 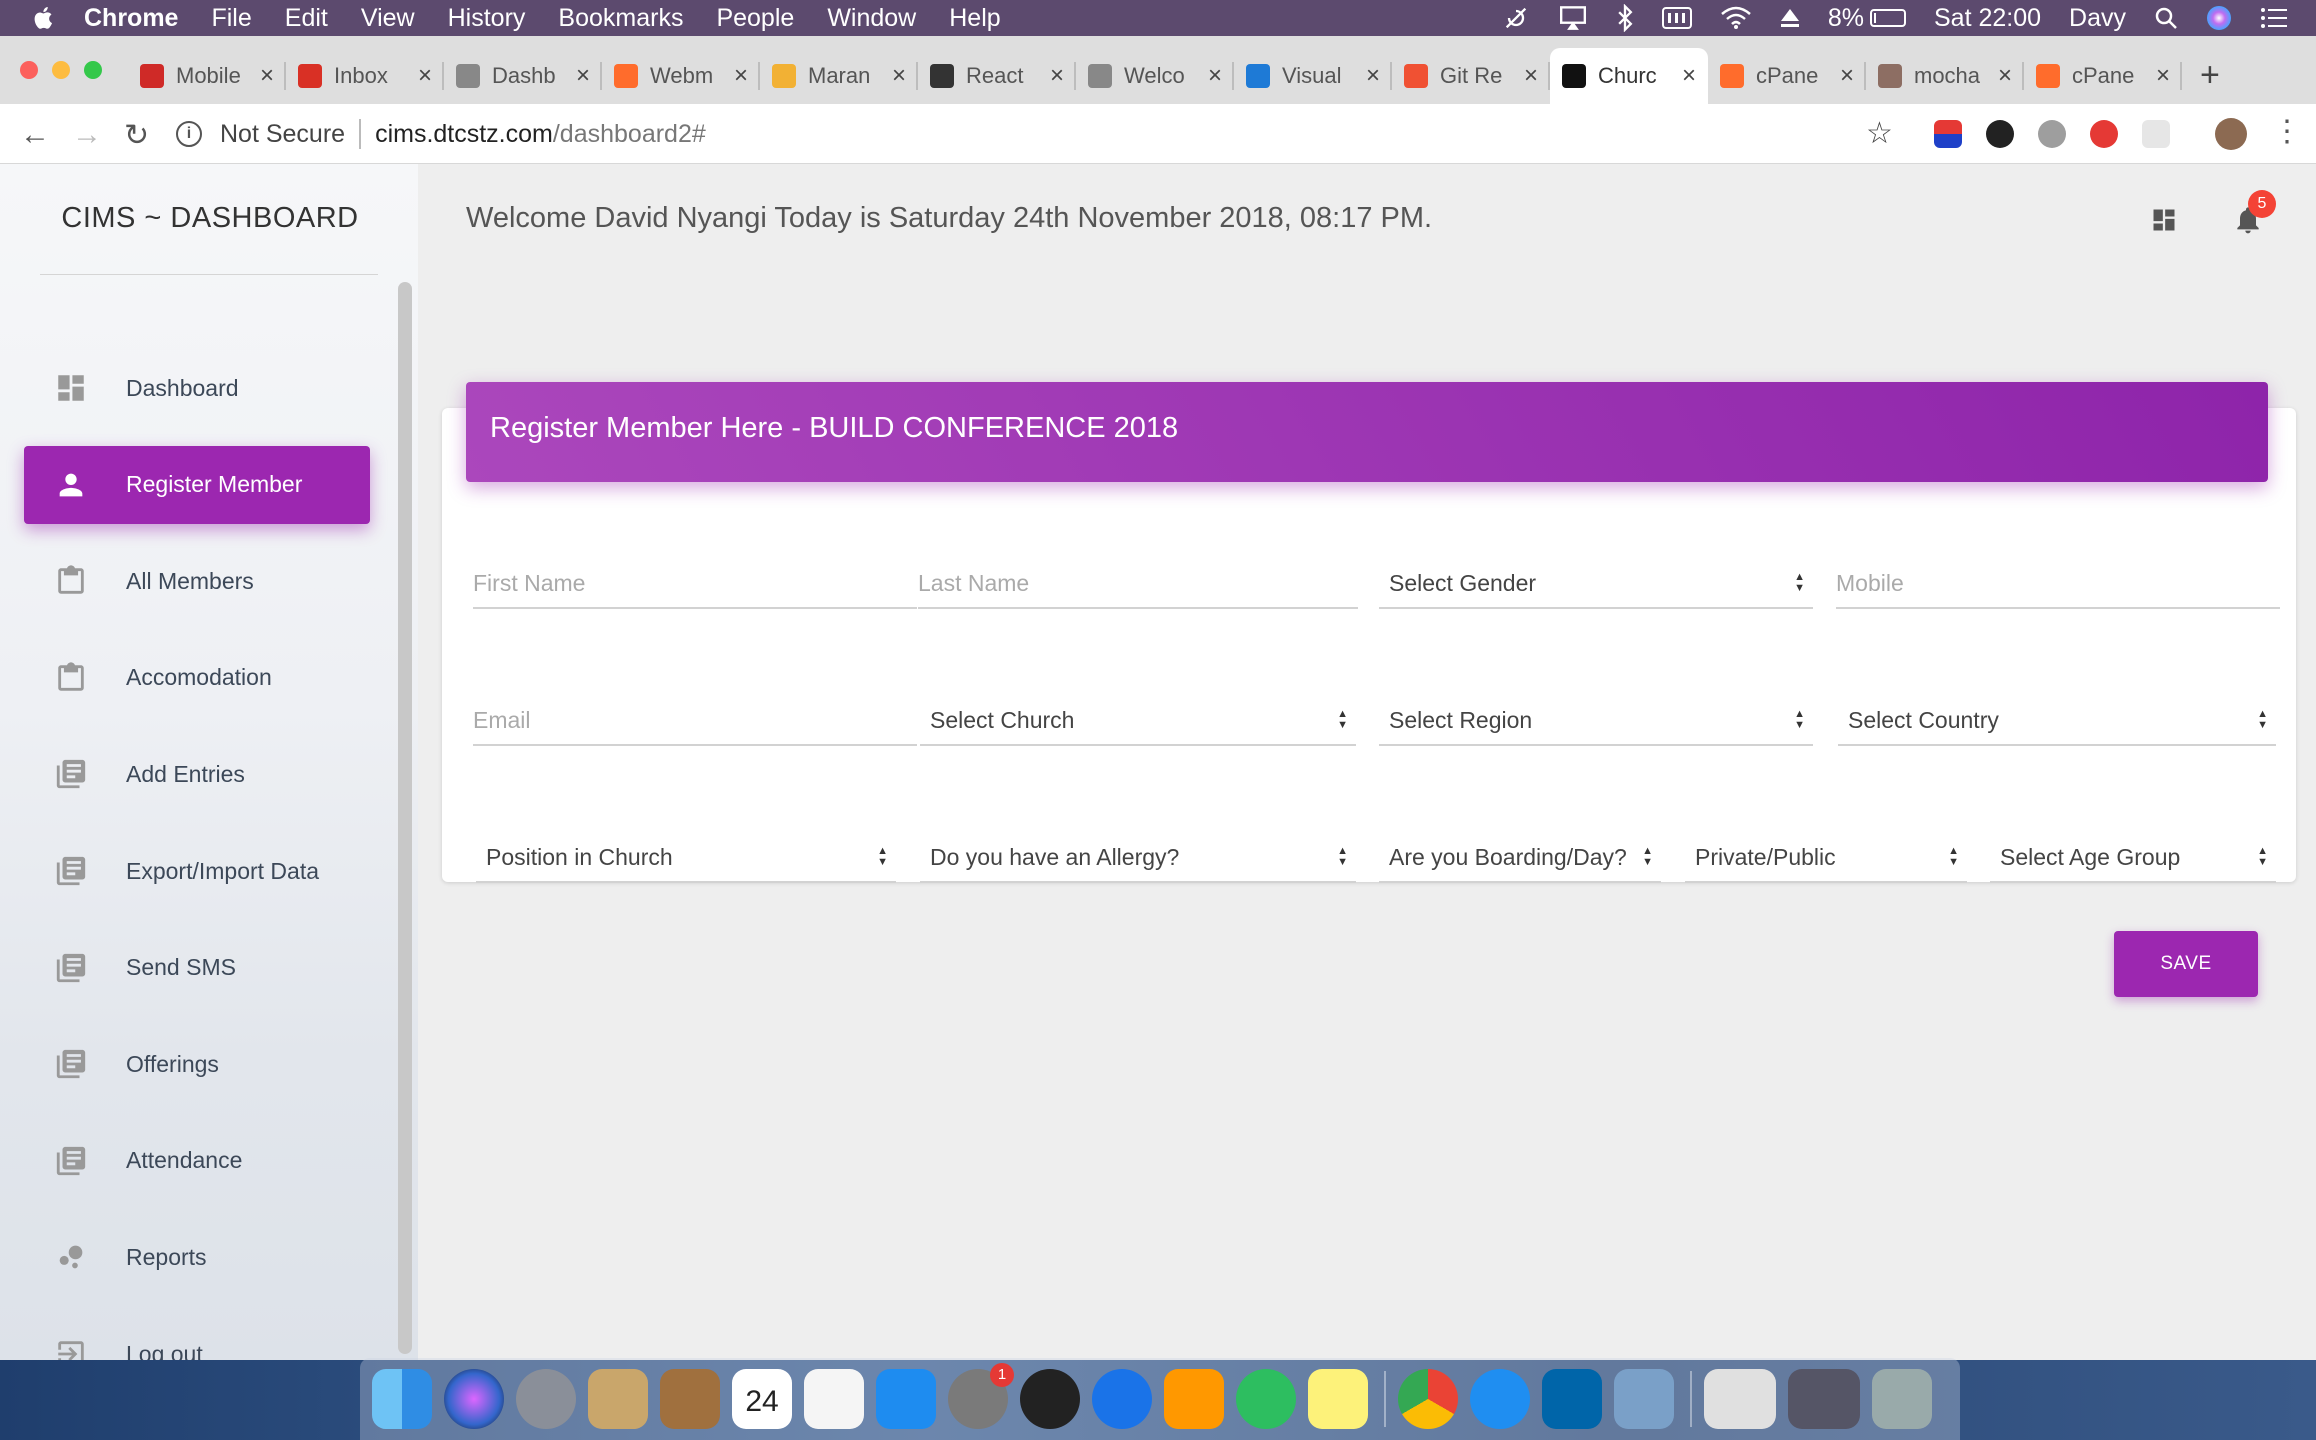 What do you see at coordinates (1790, 18) in the screenshot?
I see `eject-icon` at bounding box center [1790, 18].